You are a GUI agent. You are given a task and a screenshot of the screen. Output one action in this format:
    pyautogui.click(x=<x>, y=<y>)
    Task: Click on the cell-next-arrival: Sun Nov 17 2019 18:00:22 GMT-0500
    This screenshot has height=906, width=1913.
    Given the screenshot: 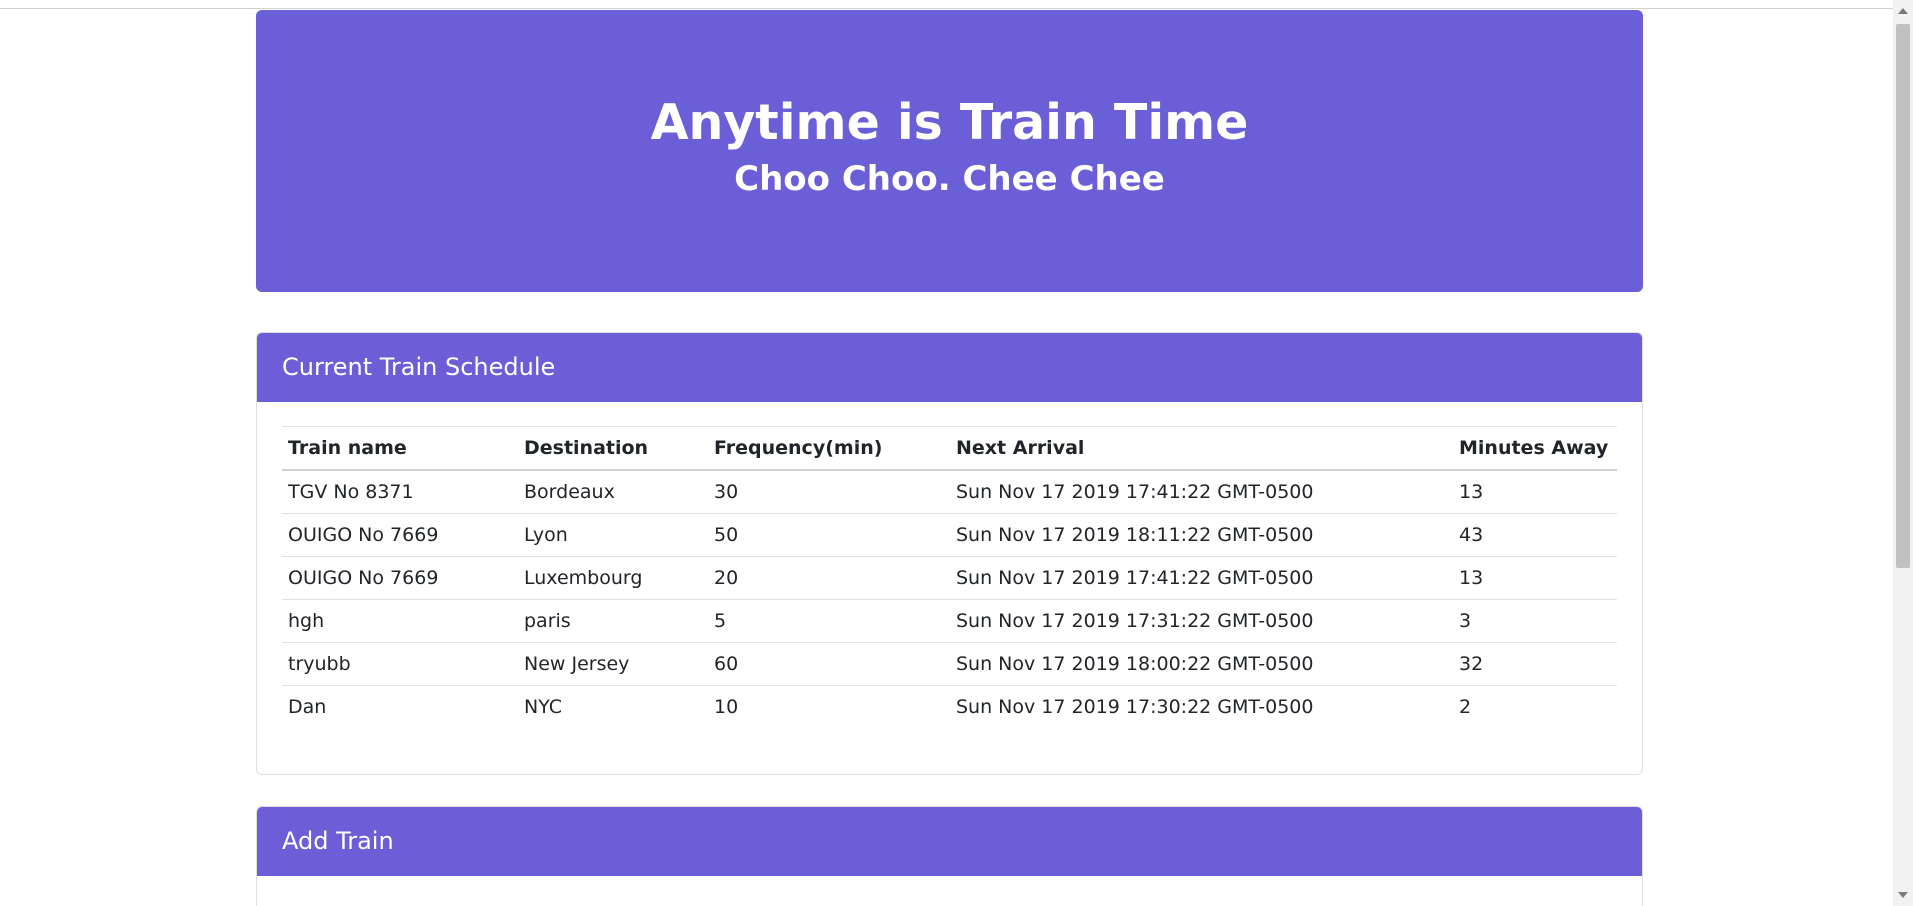 What is the action you would take?
    pyautogui.click(x=1201, y=664)
    